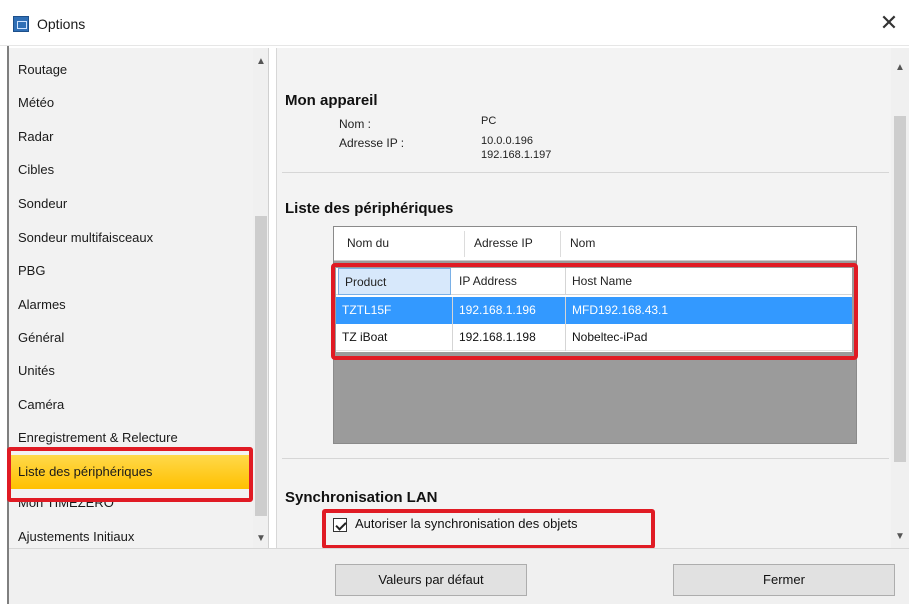  What do you see at coordinates (129, 405) in the screenshot?
I see `sidebar-item-camera: Caméra` at bounding box center [129, 405].